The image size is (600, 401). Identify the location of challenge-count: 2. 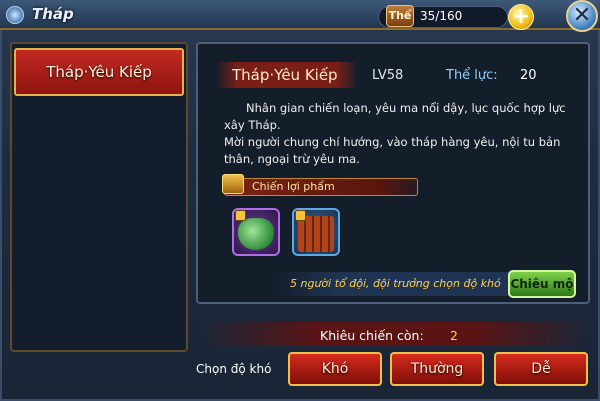
(454, 335).